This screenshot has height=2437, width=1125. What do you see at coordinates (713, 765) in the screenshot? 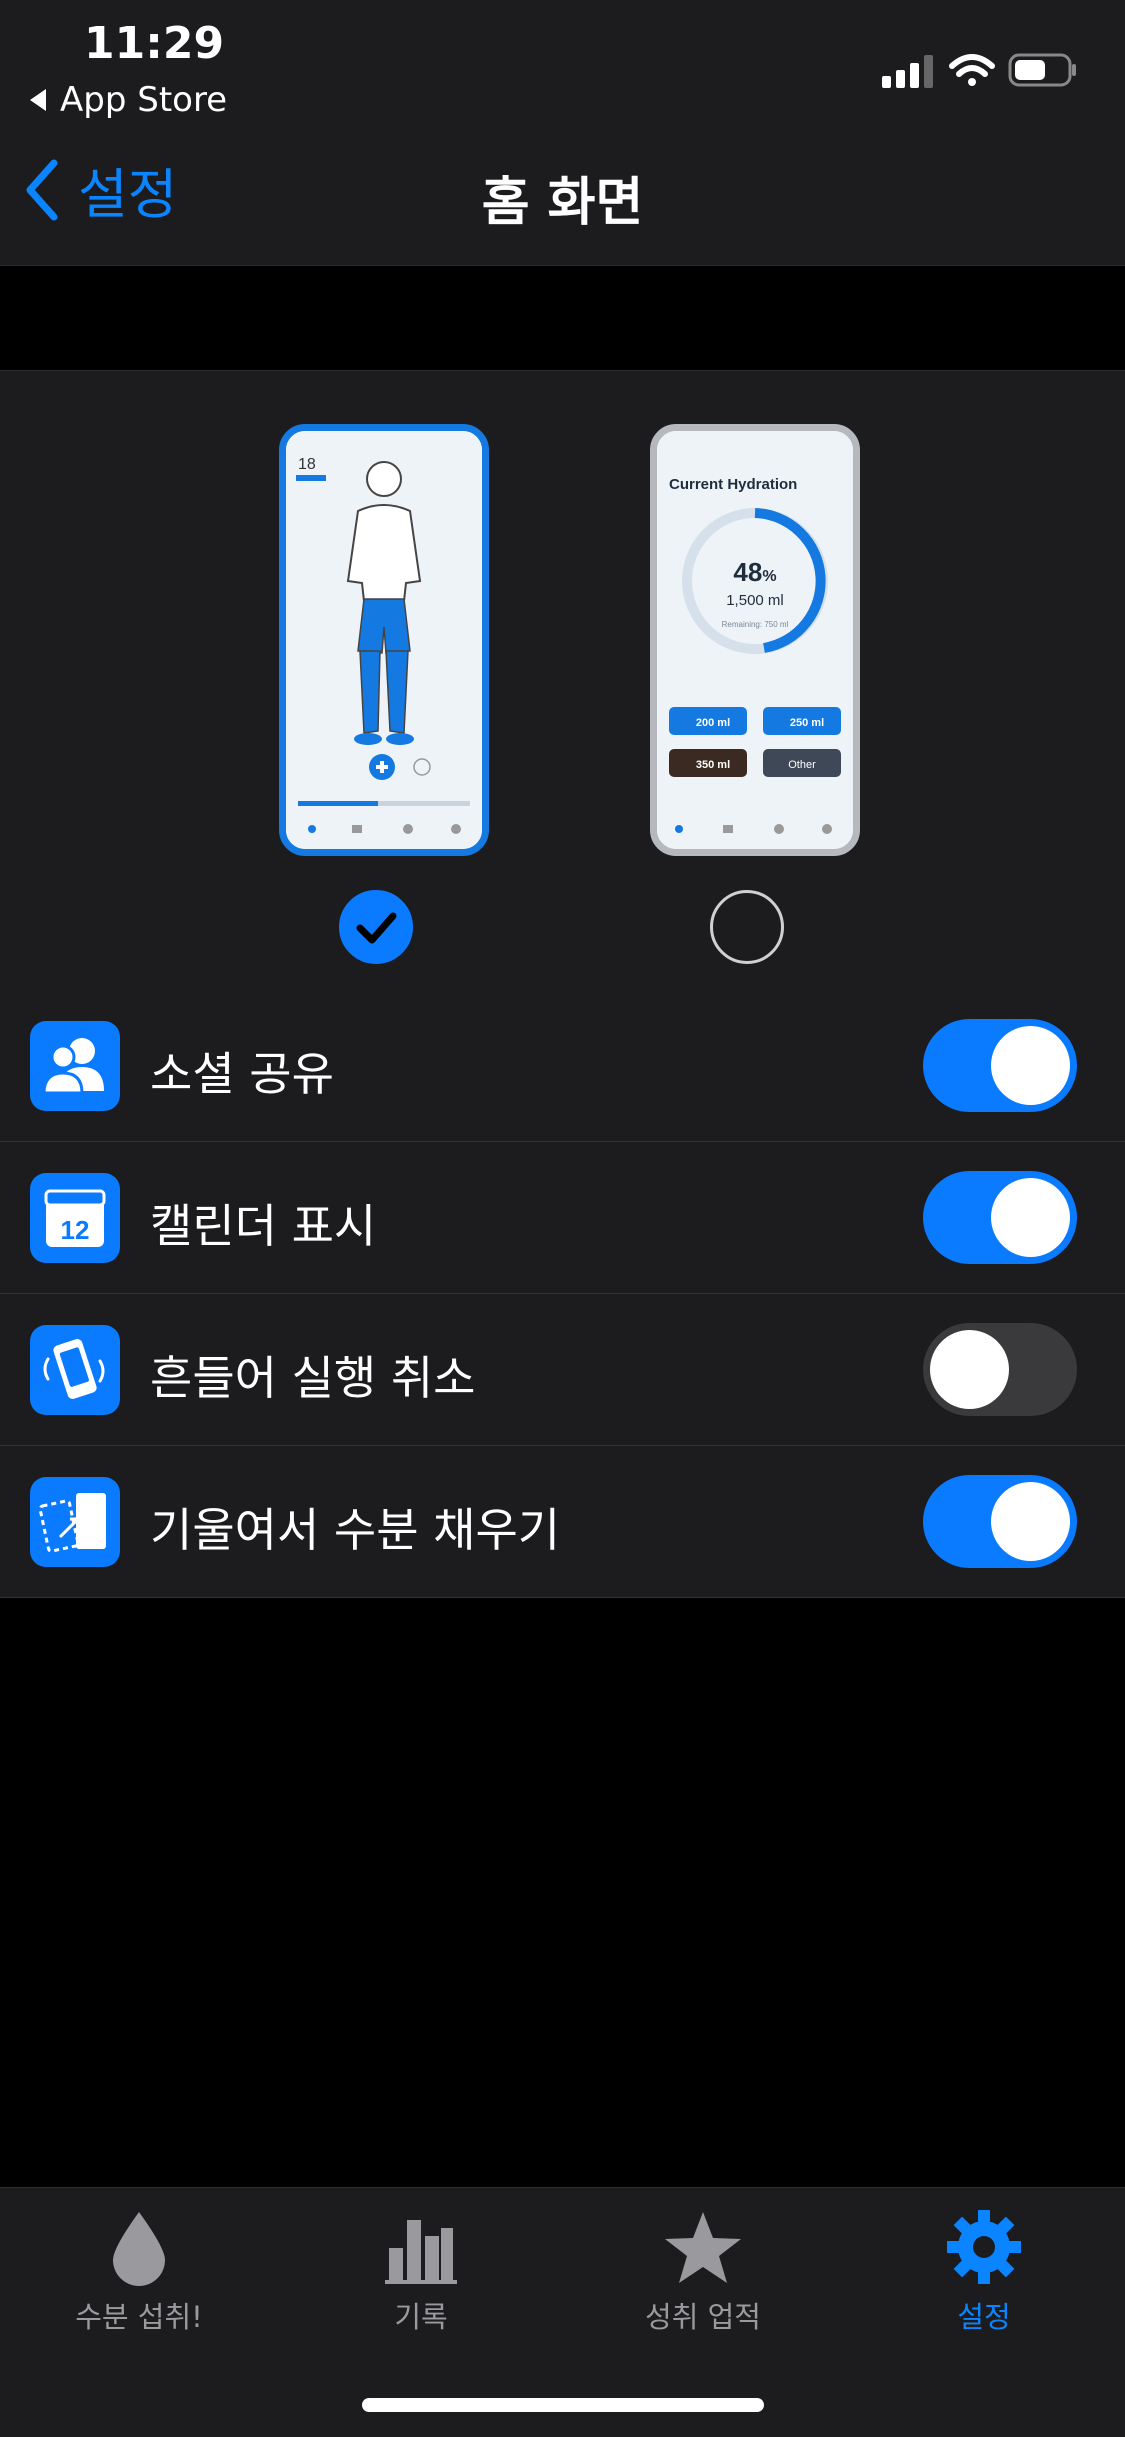
I see `preview-btn-350: 350 ml` at bounding box center [713, 765].